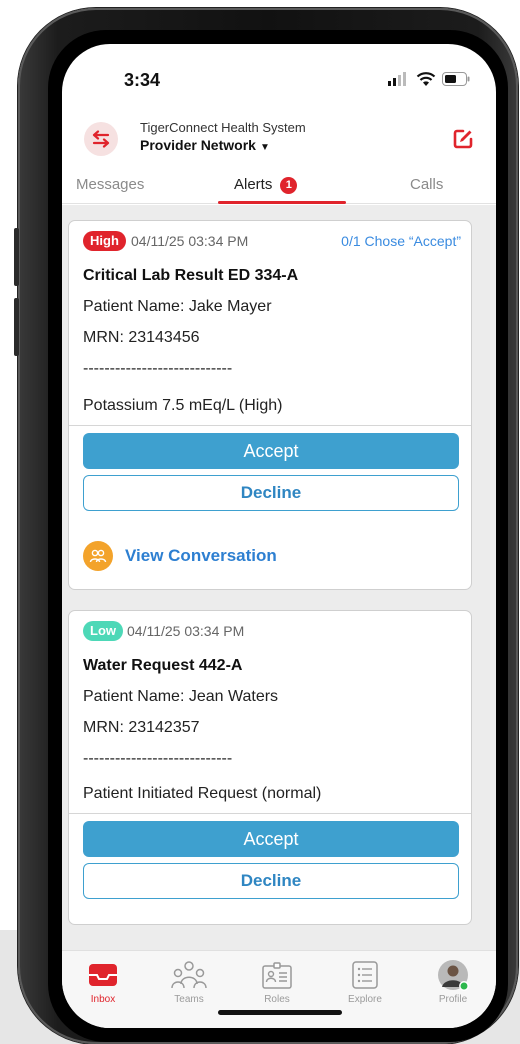 The image size is (520, 1044). I want to click on roles-icon, so click(277, 975).